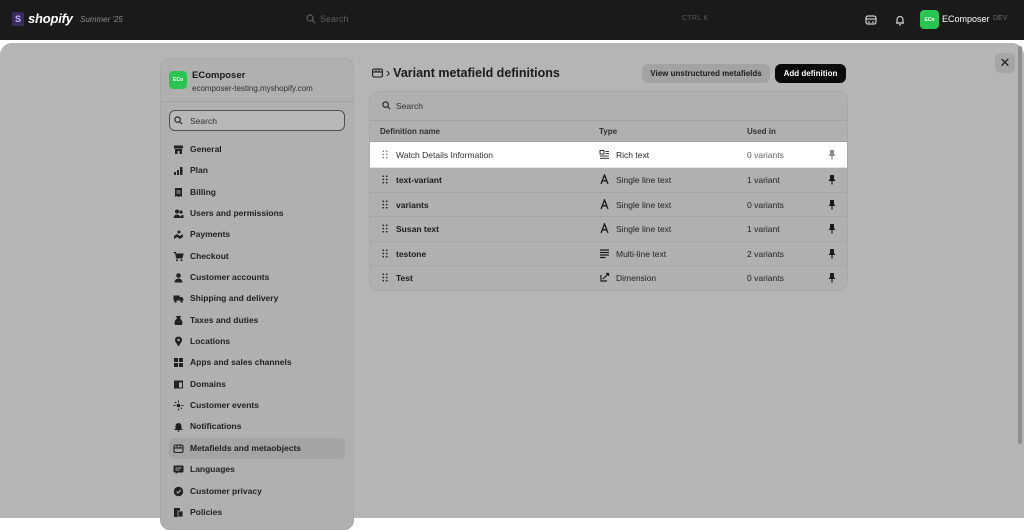 The image size is (1024, 530). Describe the element at coordinates (444, 155) in the screenshot. I see `definition-name: Watch Details Information` at that location.